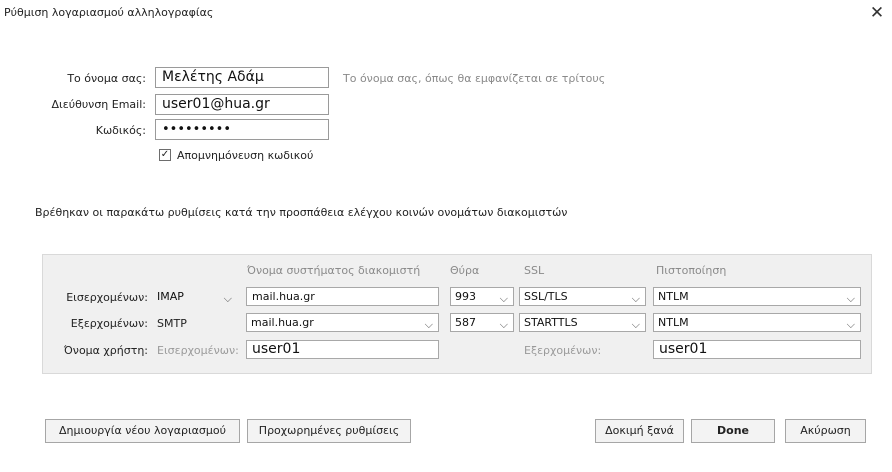  Describe the element at coordinates (825, 431) in the screenshot. I see `cancel-button: Ακύρωση` at that location.